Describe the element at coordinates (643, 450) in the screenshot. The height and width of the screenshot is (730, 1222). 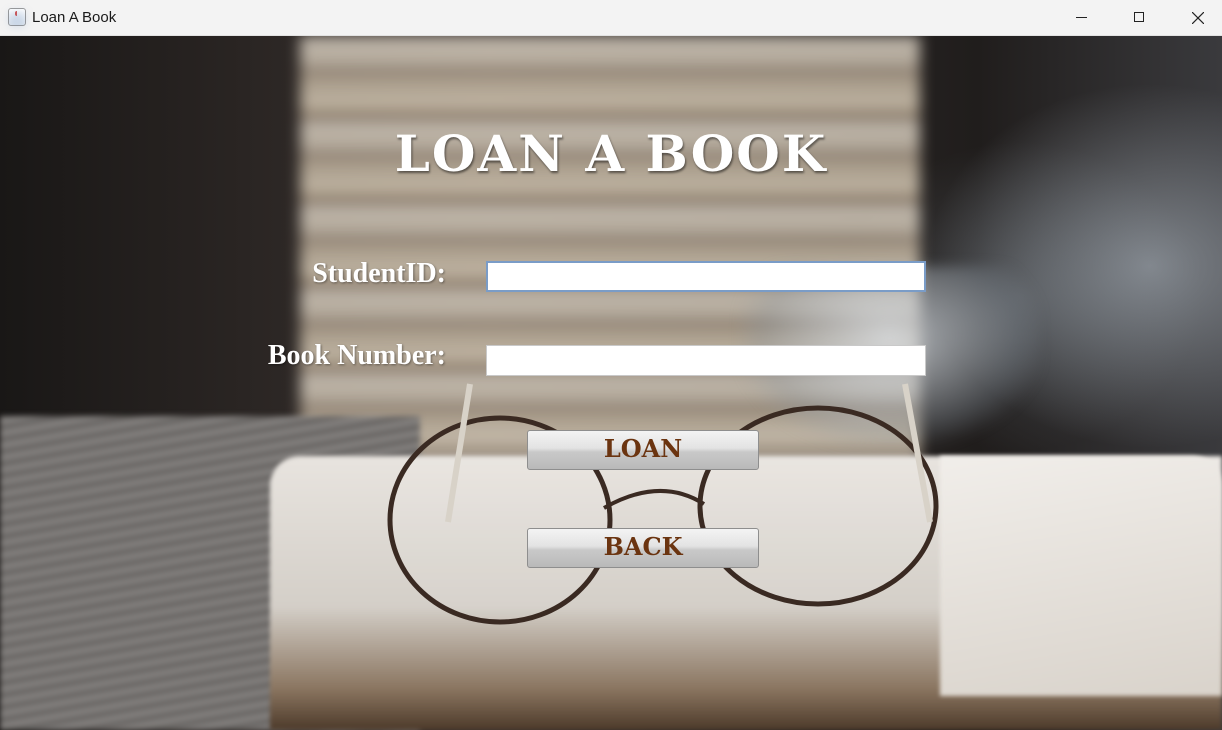
I see `loan-button: LOAN` at that location.